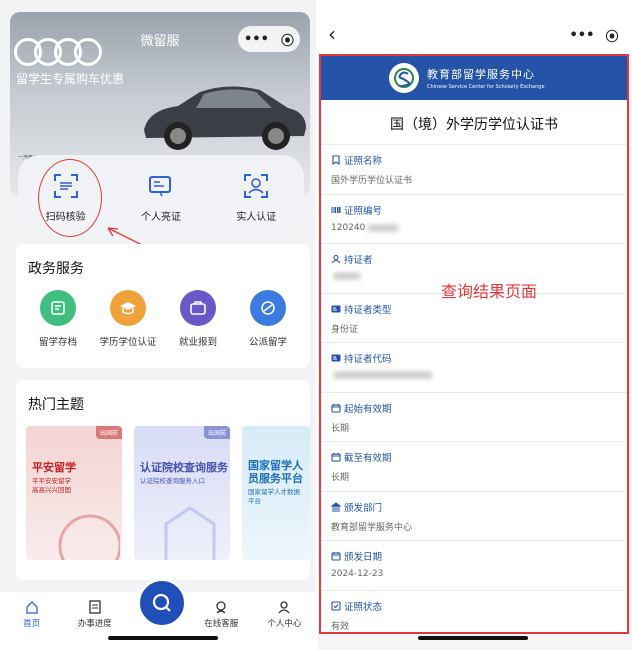 The image size is (632, 650). I want to click on field-value-text: 2024-12-23, so click(357, 574).